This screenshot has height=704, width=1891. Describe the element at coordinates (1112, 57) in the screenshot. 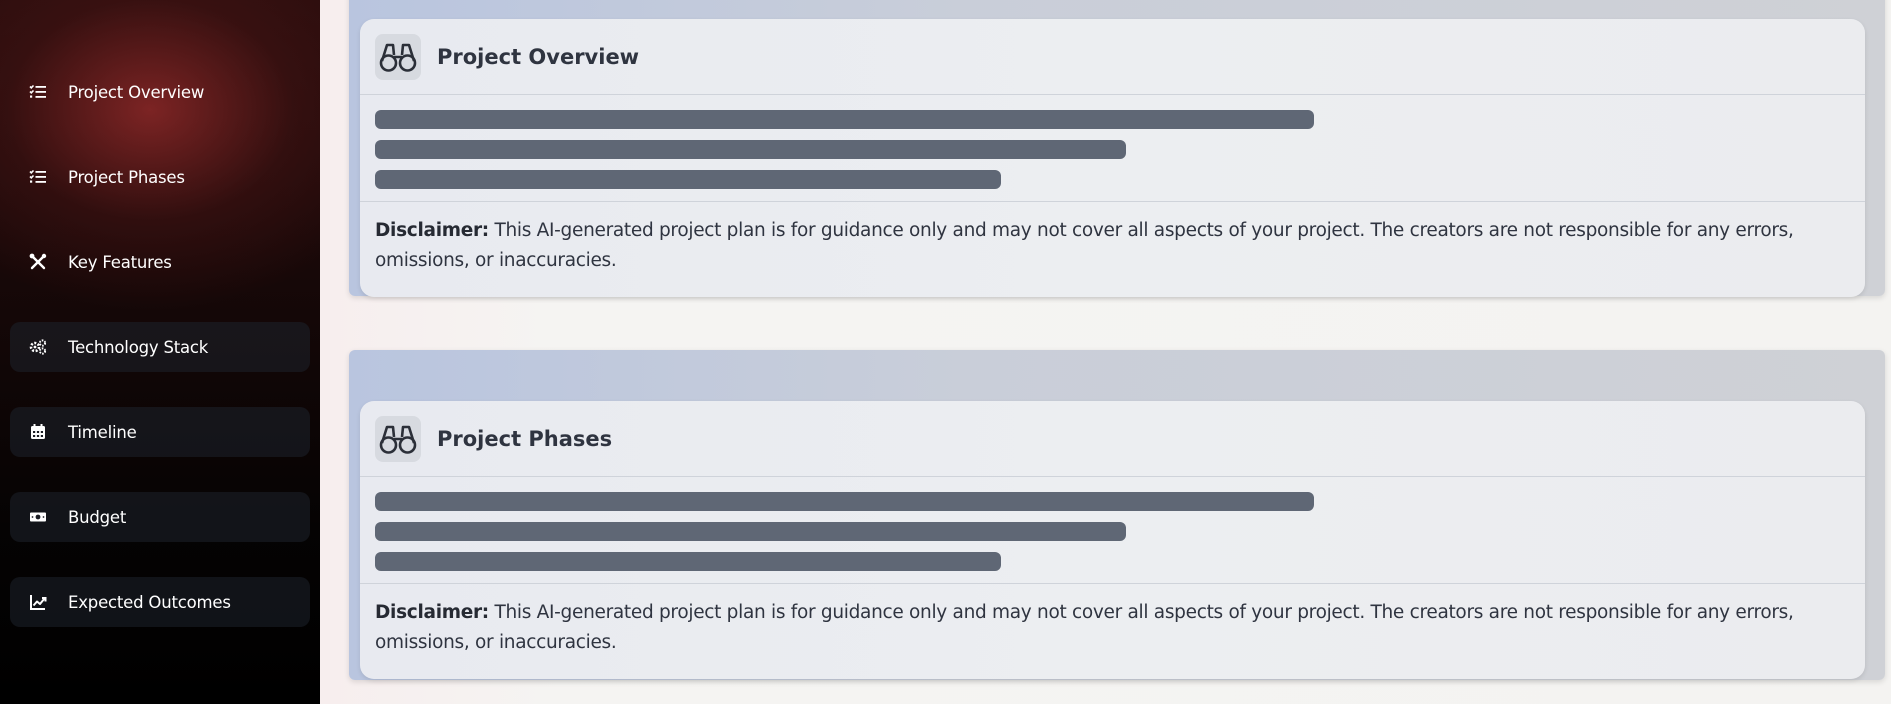

I see `card-header: Project Overview` at that location.